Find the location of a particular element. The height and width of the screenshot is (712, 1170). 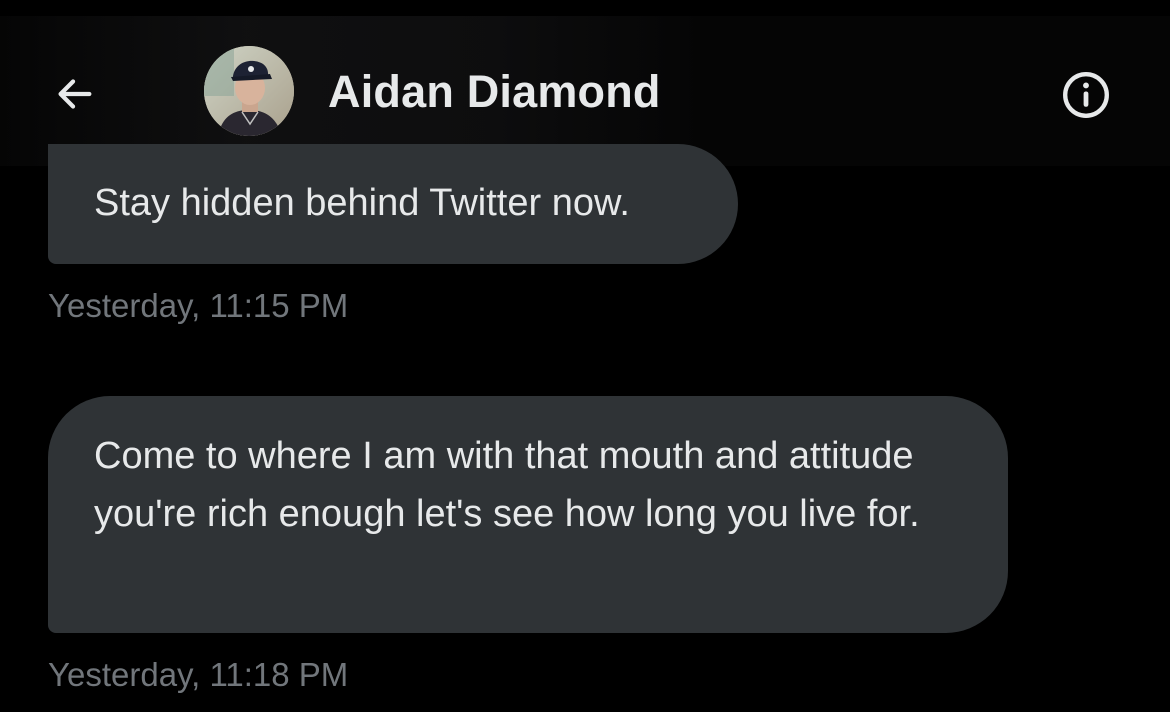

avatar is located at coordinates (249, 91).